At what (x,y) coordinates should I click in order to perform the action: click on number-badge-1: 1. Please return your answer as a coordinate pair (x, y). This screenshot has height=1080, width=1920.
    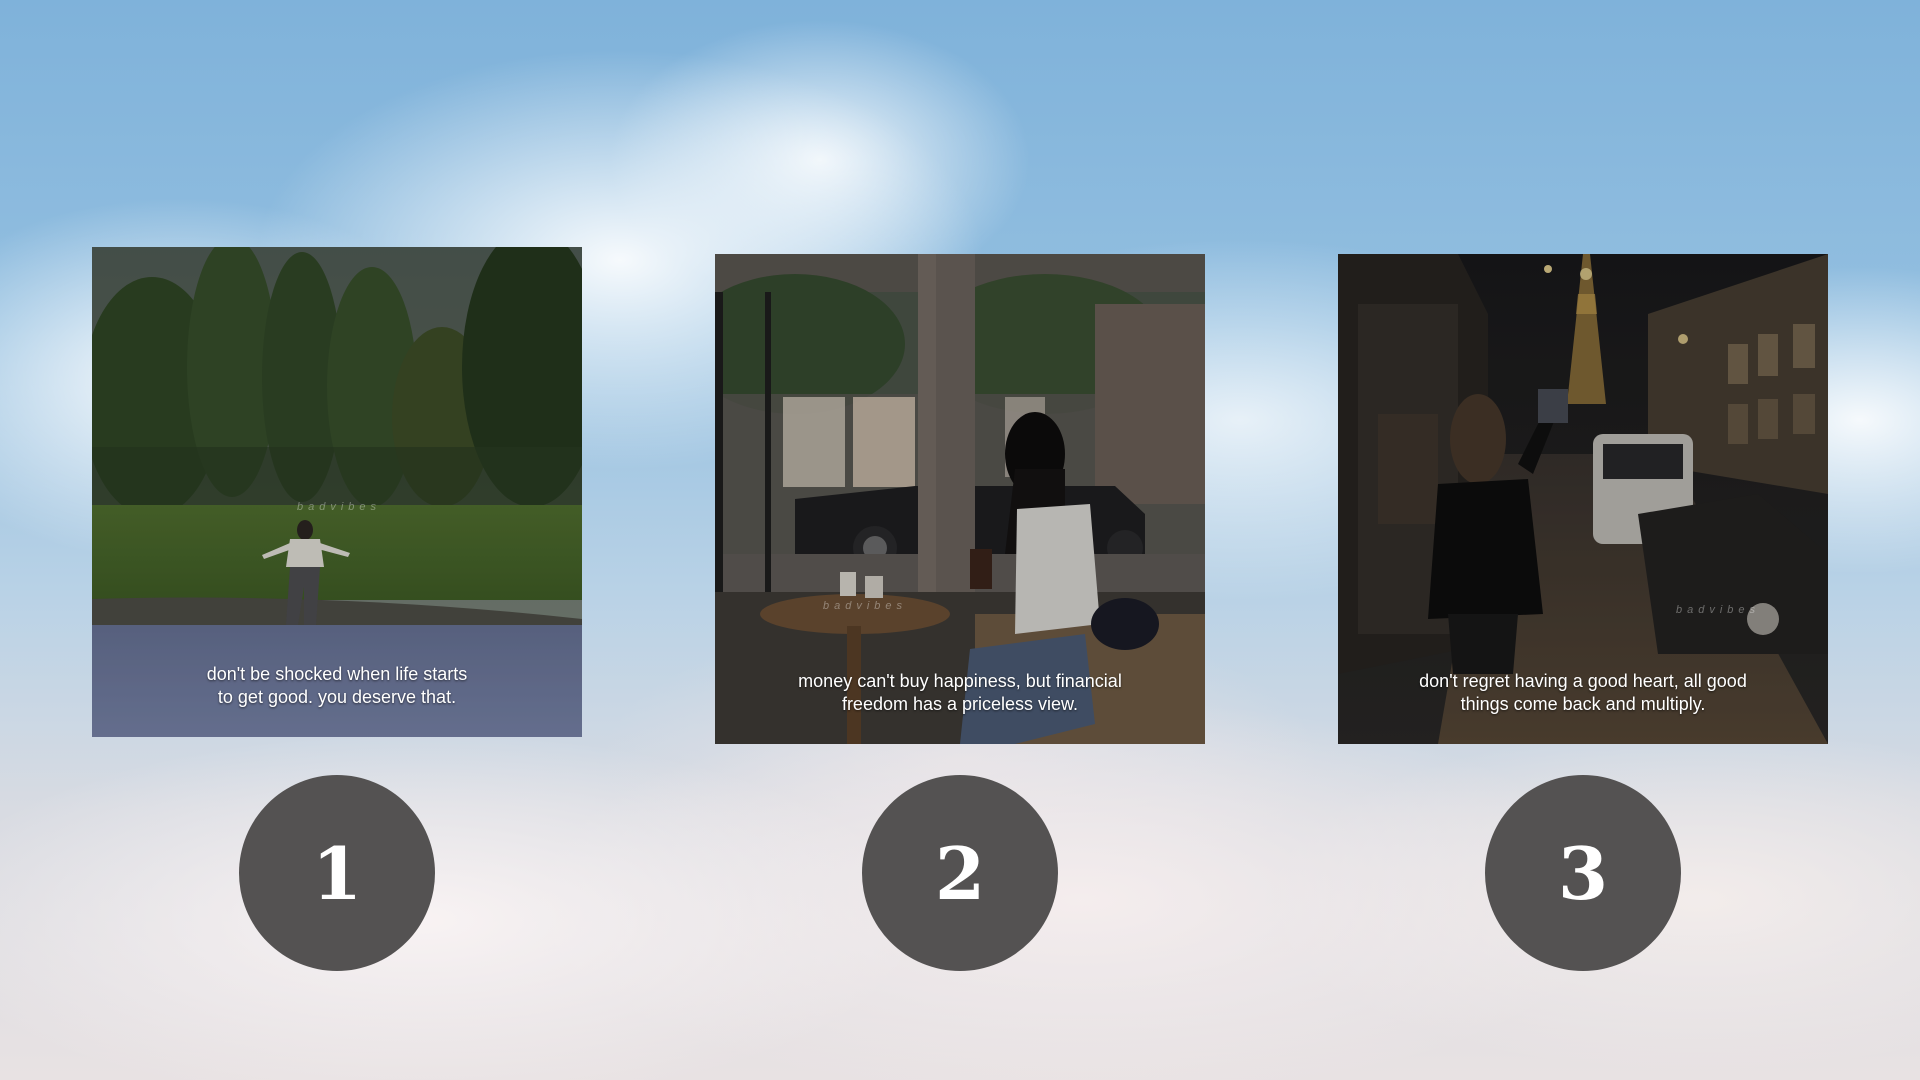
    Looking at the image, I should click on (337, 873).